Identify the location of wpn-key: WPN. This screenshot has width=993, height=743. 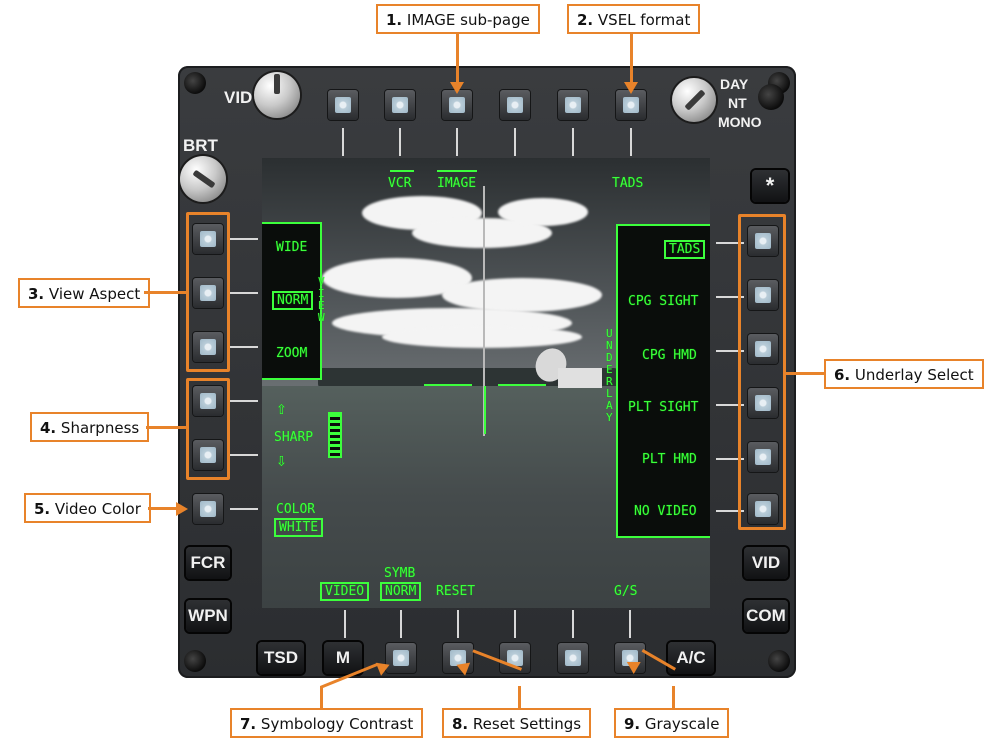
(208, 616).